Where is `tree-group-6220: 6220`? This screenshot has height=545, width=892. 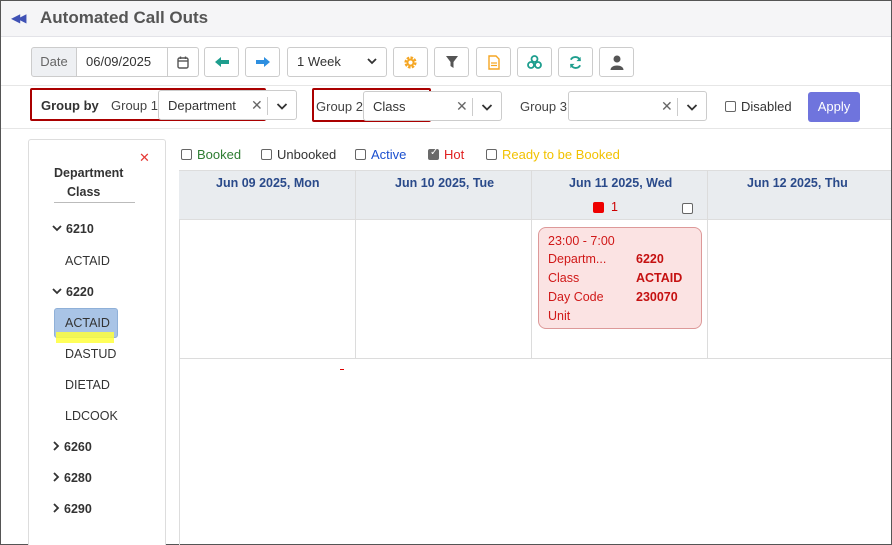
tree-group-6220: 6220 is located at coordinates (73, 292).